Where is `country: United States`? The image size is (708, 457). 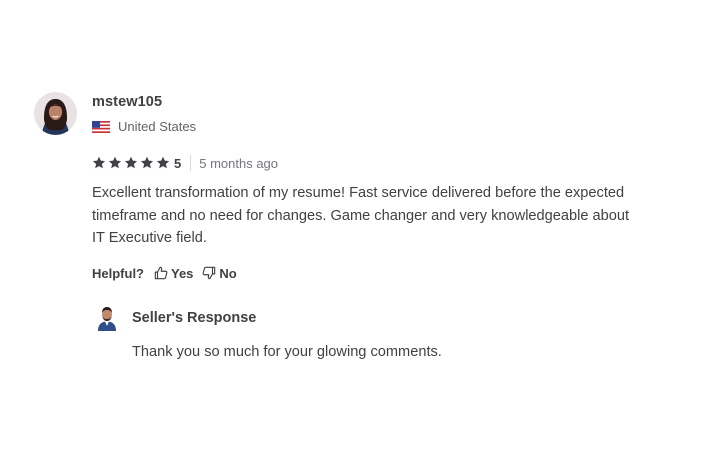
country: United States is located at coordinates (144, 126).